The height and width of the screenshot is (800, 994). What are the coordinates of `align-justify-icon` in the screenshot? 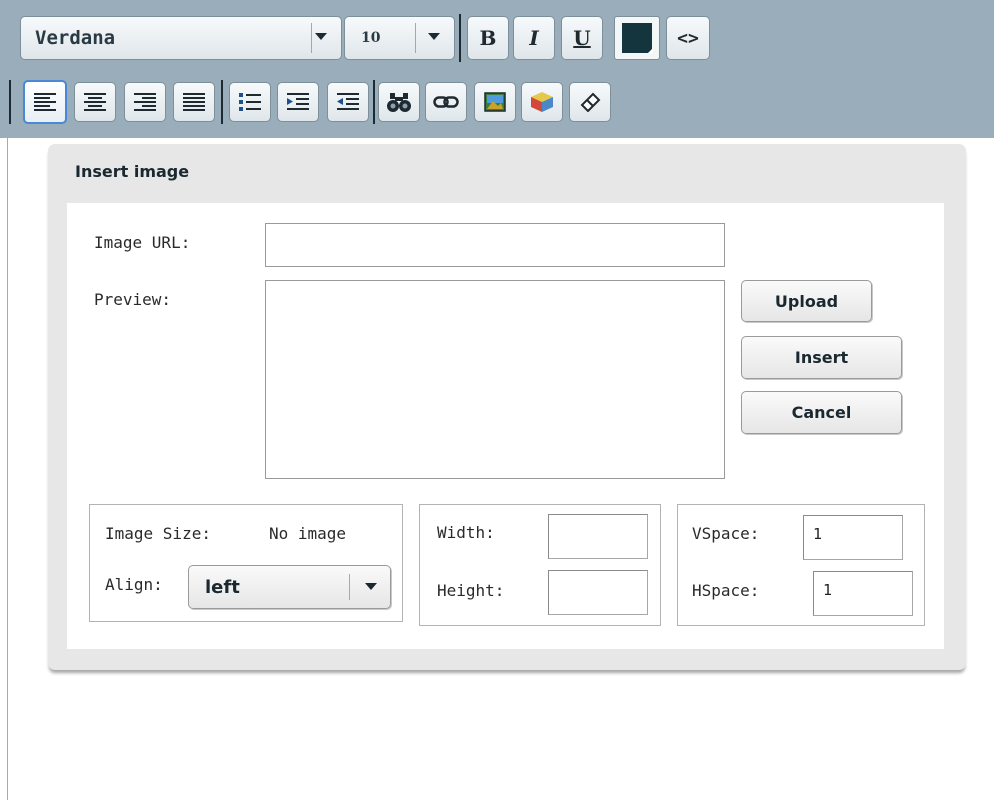 It's located at (194, 102).